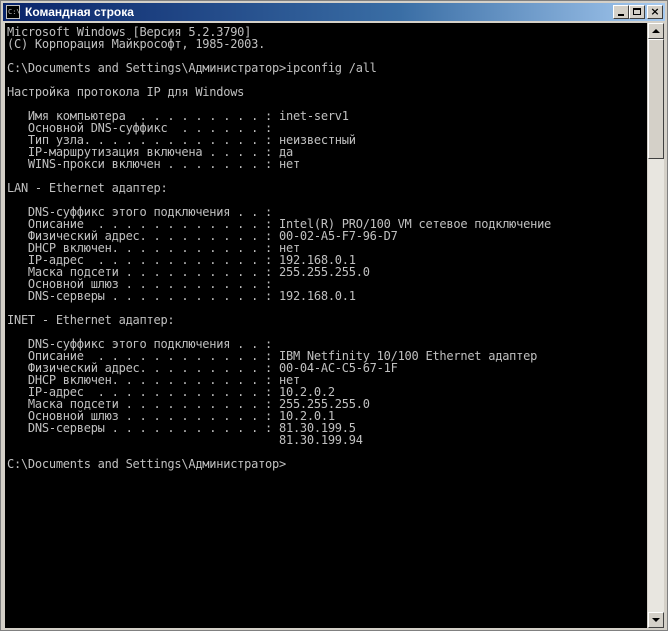 The height and width of the screenshot is (631, 668). I want to click on maximize-button, so click(637, 12).